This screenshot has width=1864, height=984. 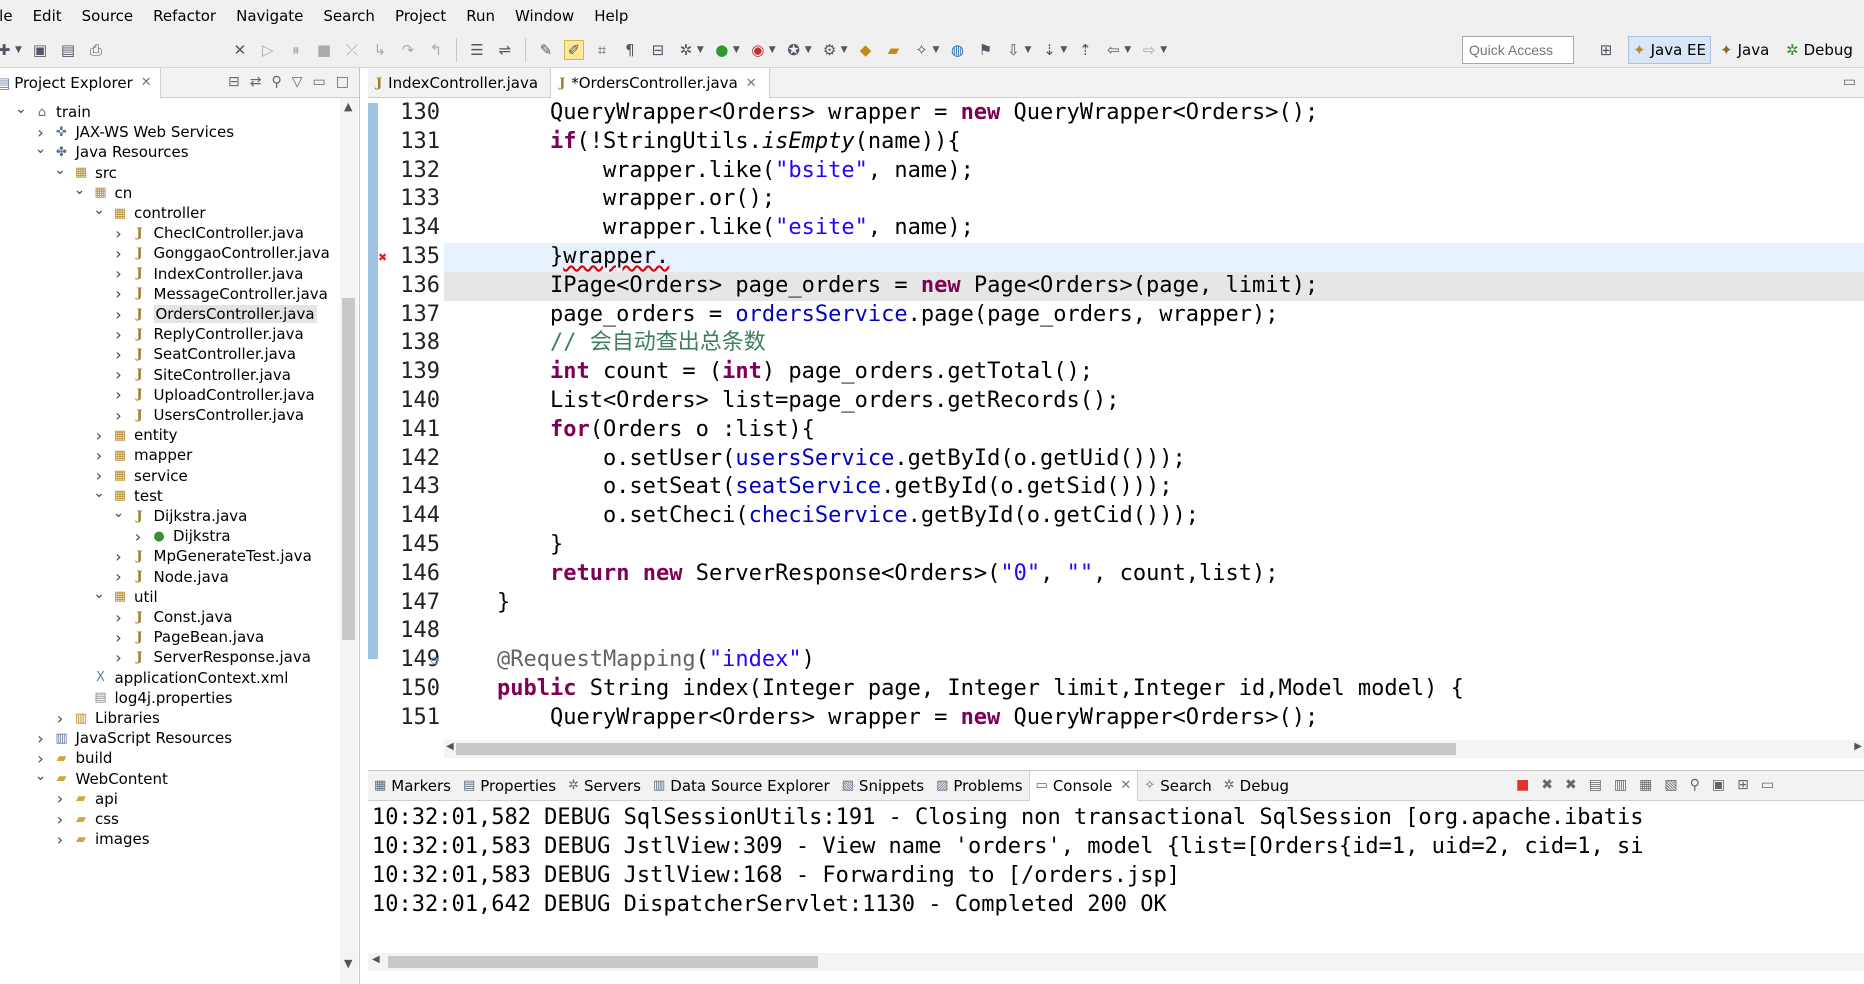 What do you see at coordinates (1163, 50) in the screenshot?
I see `forward-dropdown-icon: ▼` at bounding box center [1163, 50].